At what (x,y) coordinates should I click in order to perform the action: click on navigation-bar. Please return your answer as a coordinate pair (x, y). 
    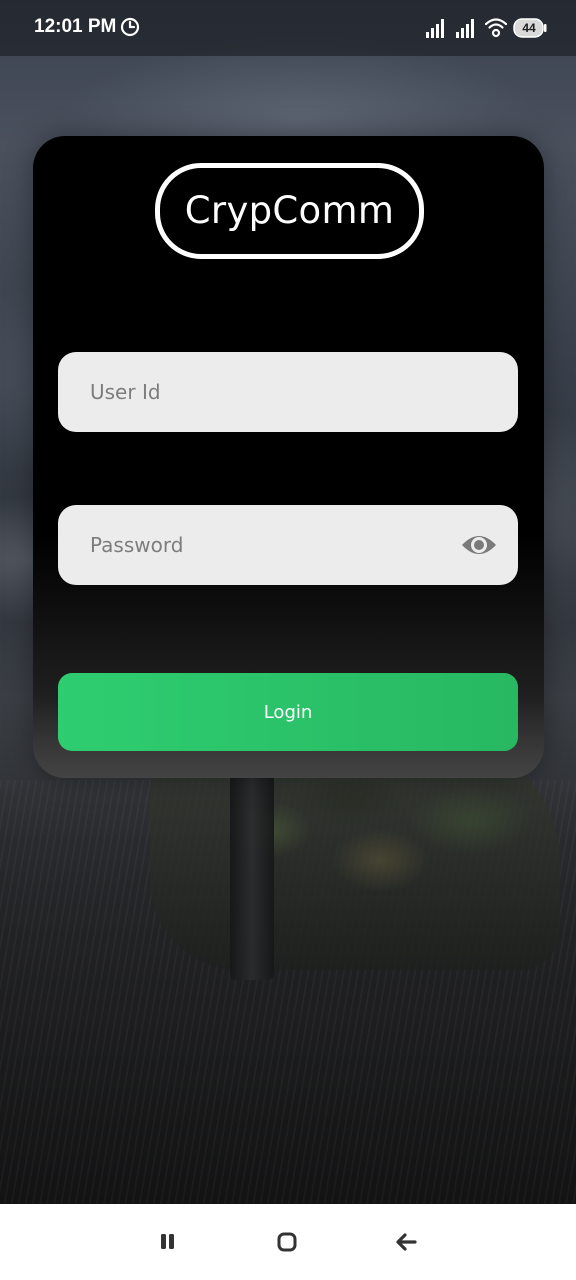
    Looking at the image, I should click on (288, 1242).